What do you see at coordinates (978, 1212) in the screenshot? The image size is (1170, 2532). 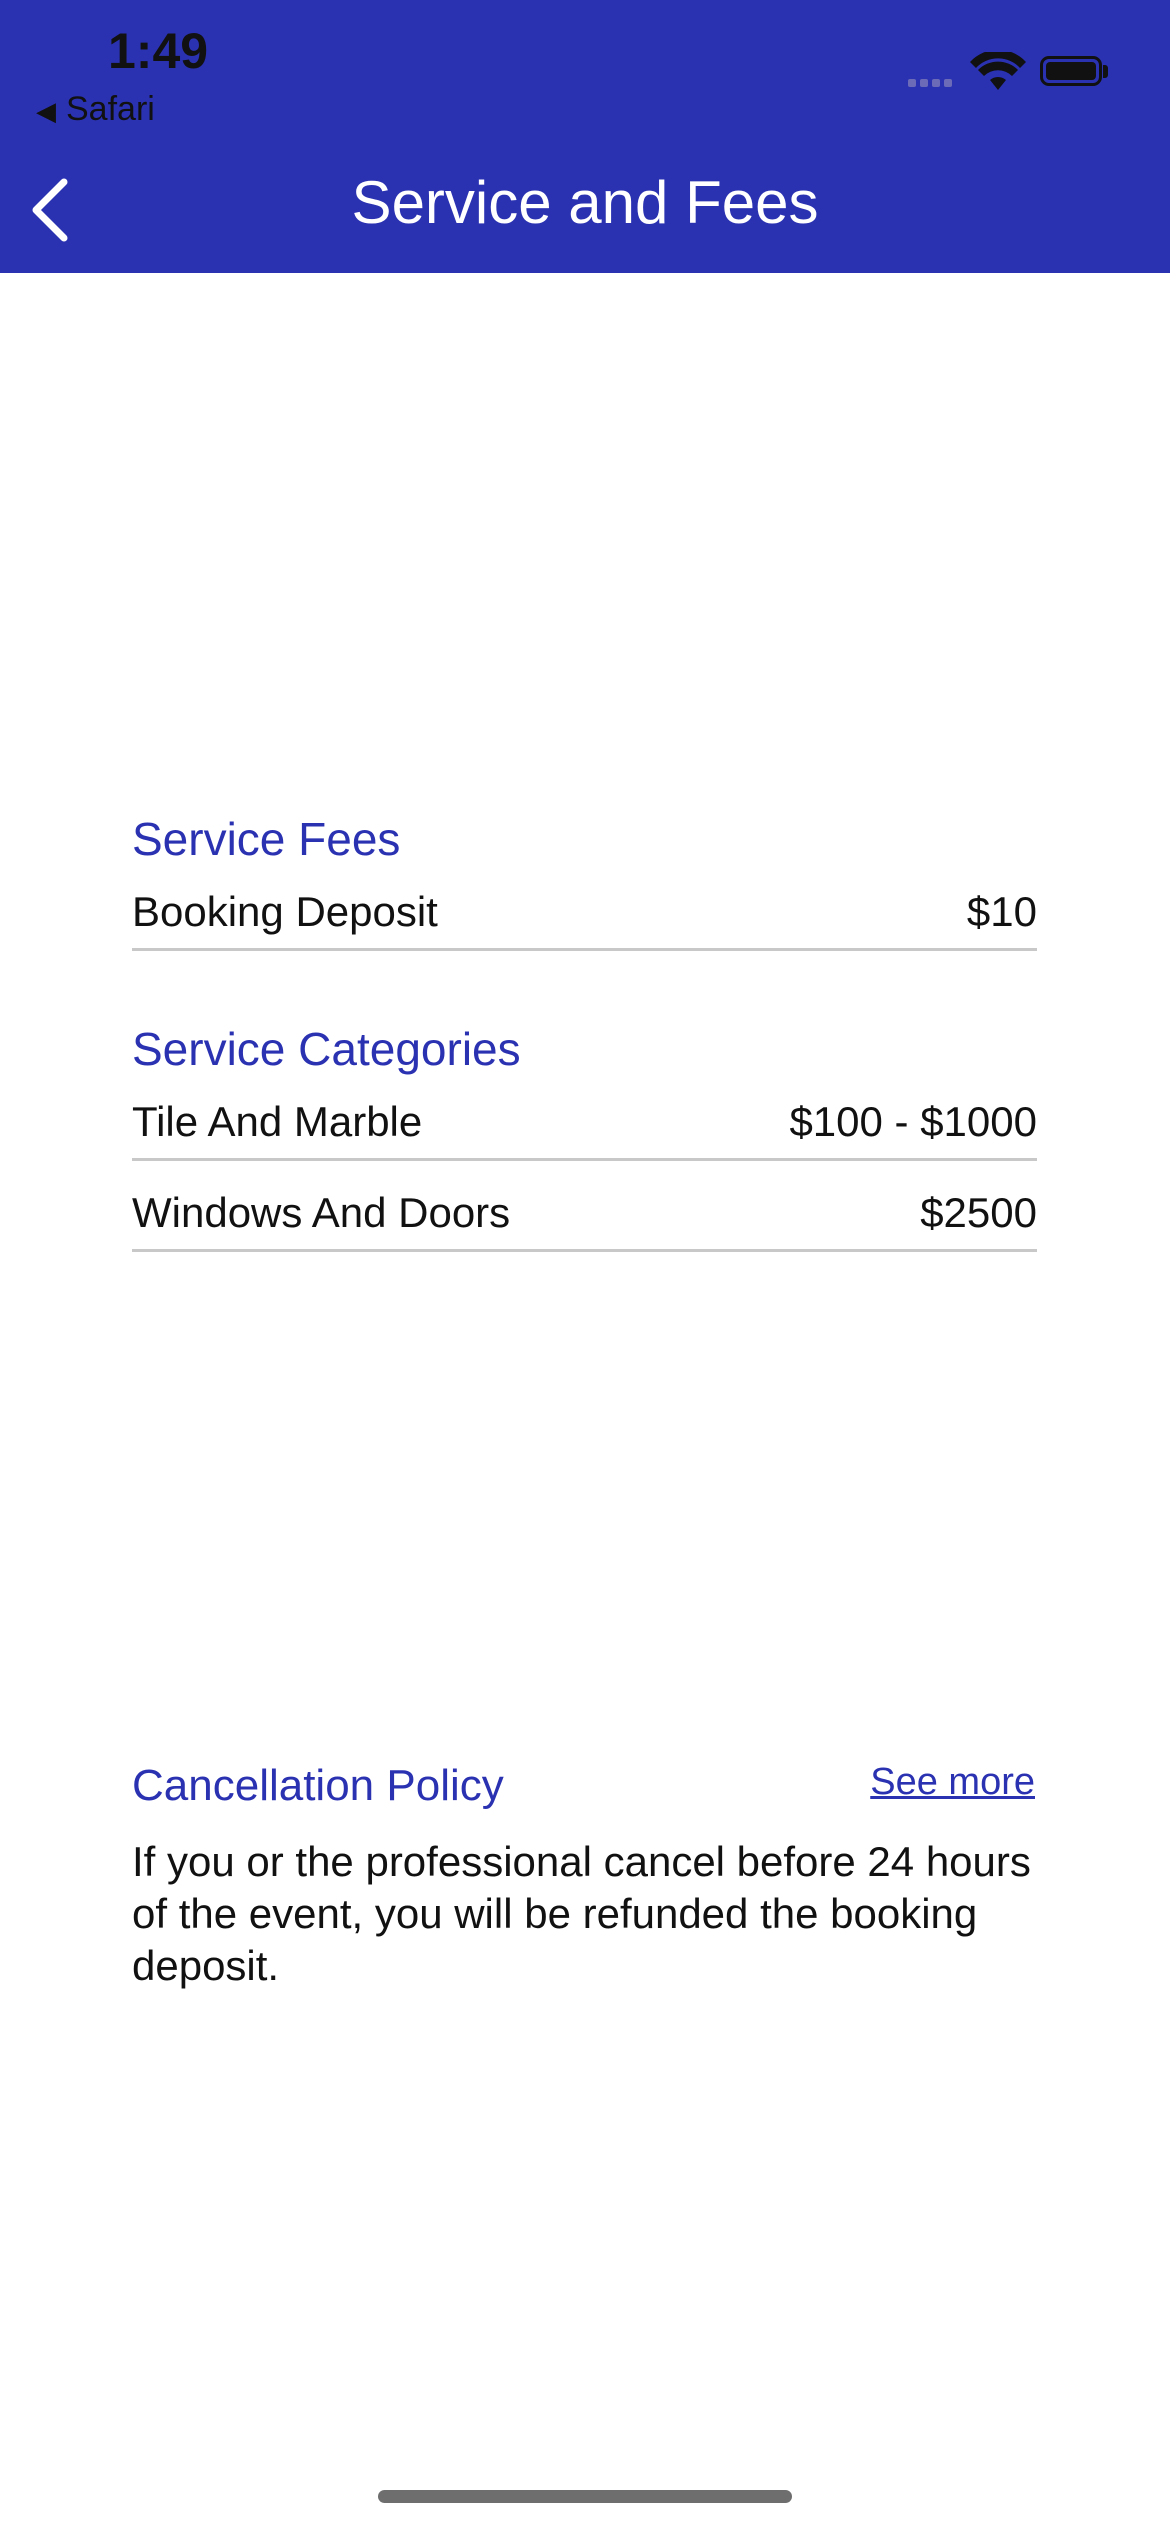 I see `category-value: $2500` at bounding box center [978, 1212].